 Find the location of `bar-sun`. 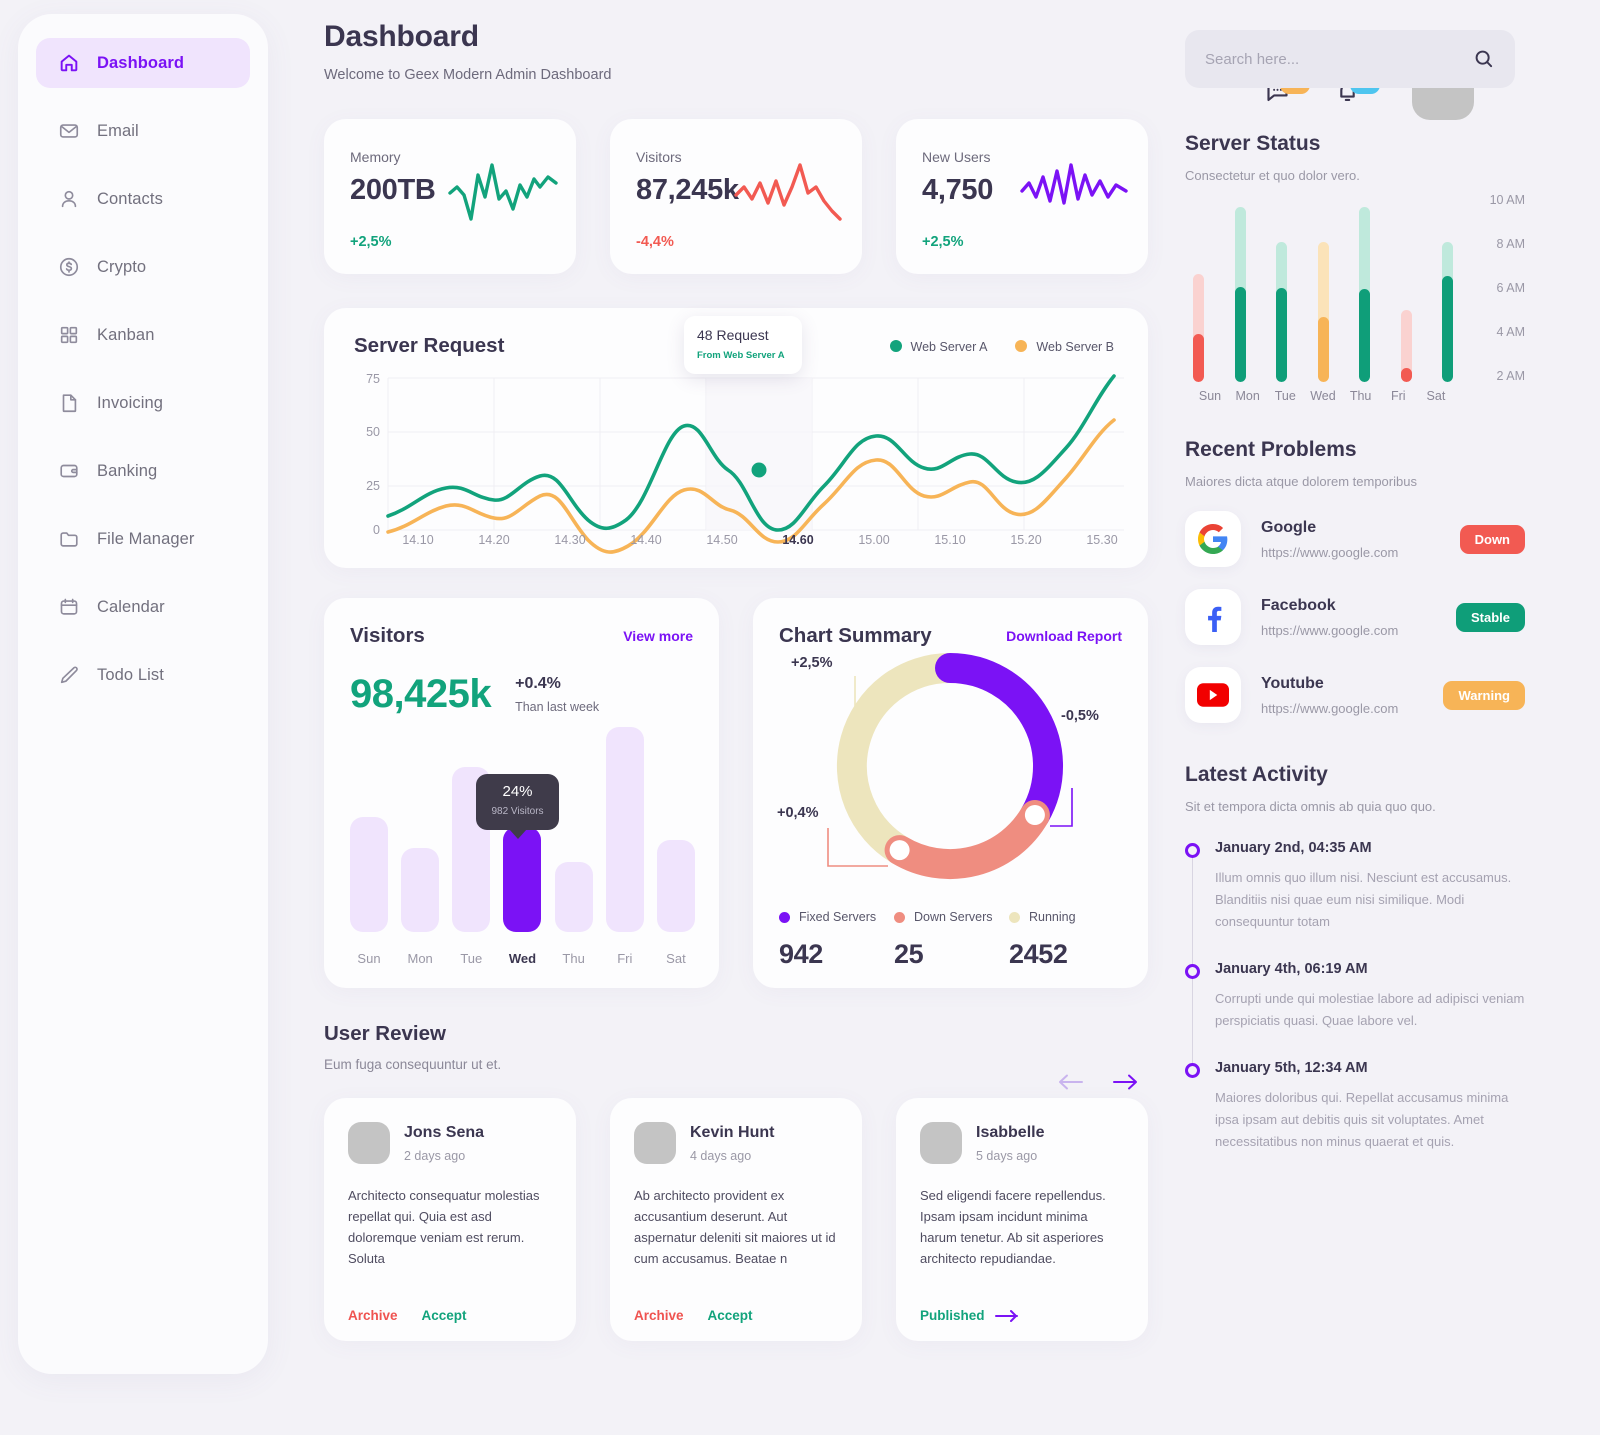

bar-sun is located at coordinates (369, 874).